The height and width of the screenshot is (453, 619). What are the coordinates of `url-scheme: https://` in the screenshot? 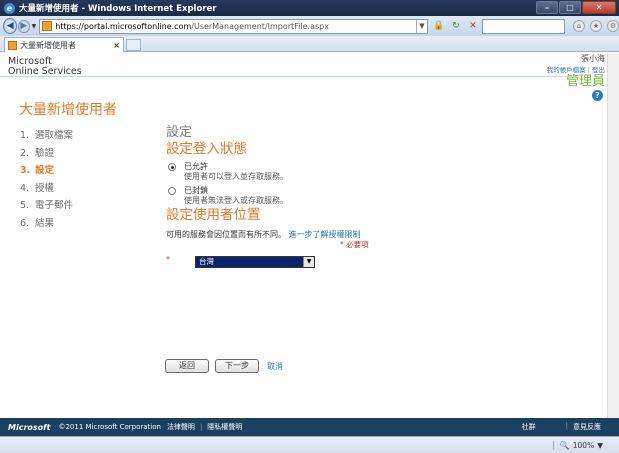 It's located at (69, 26).